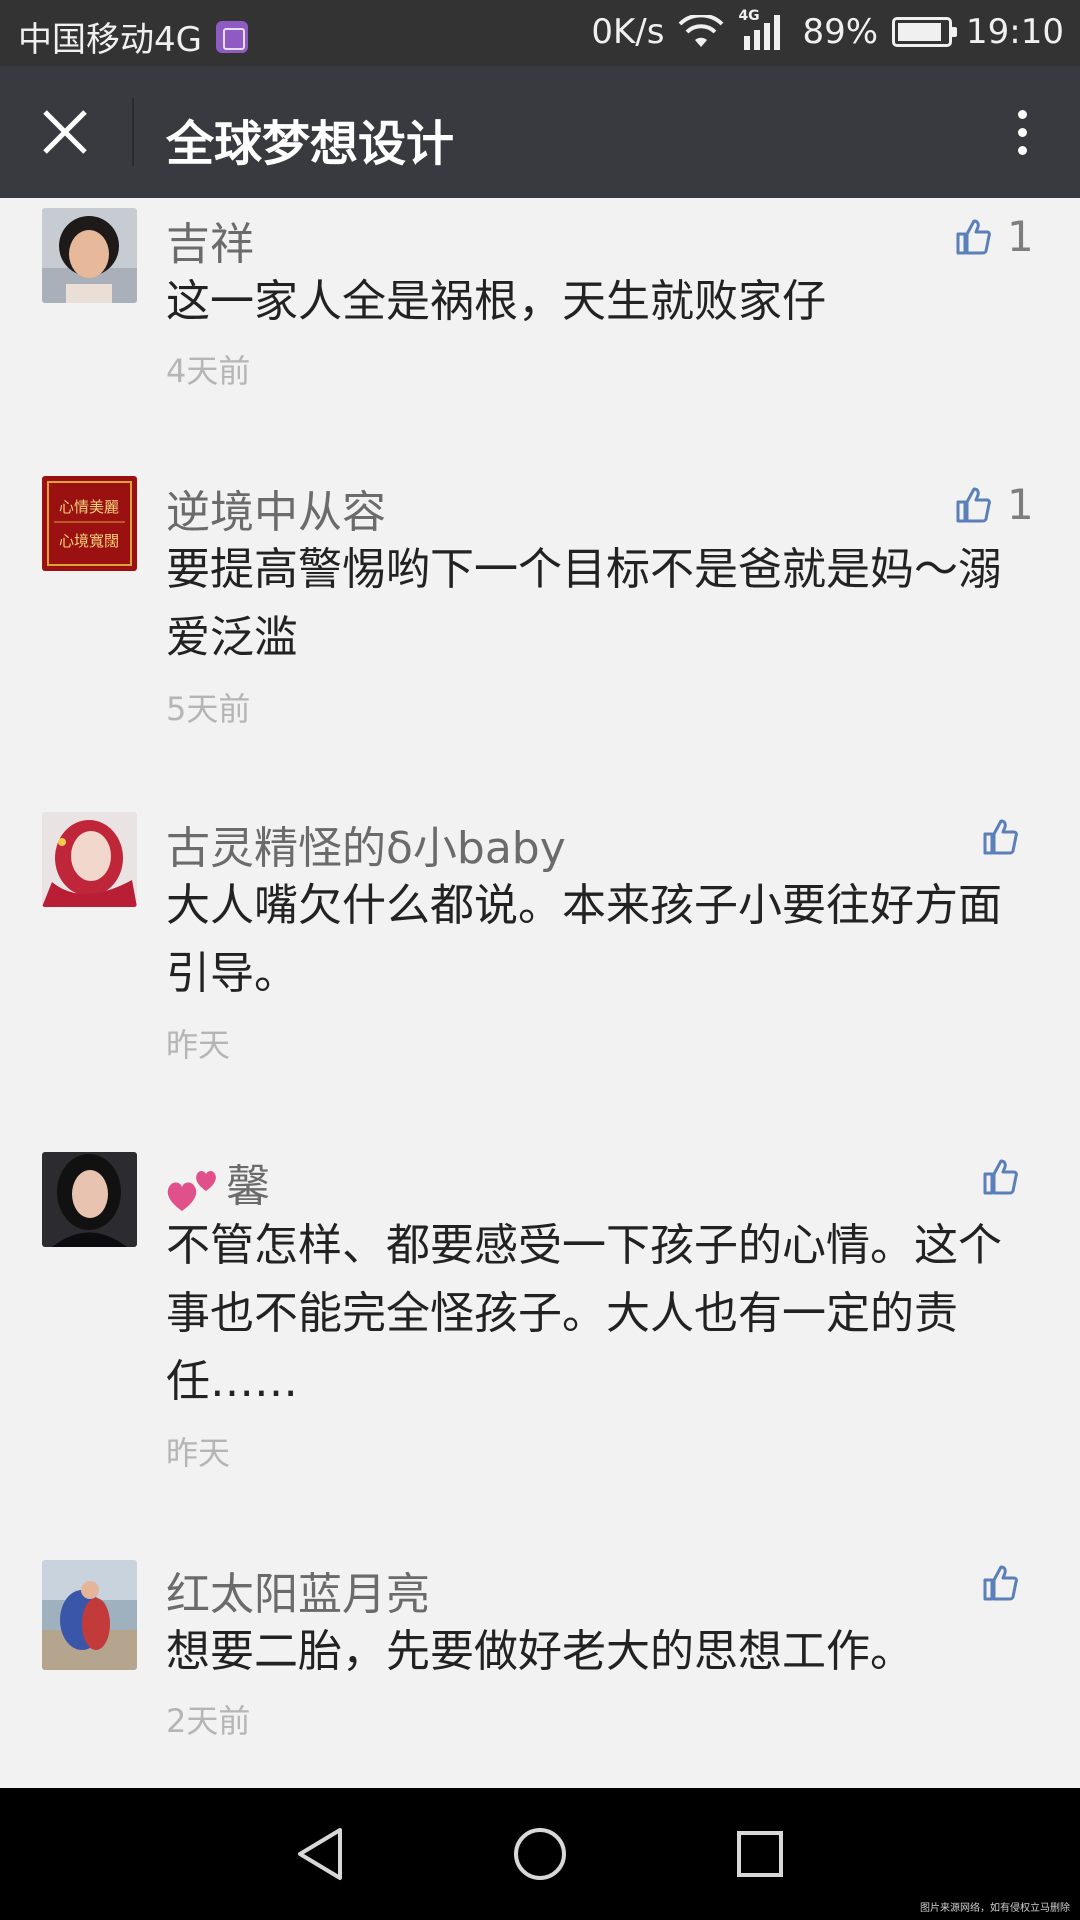 The width and height of the screenshot is (1080, 1920). Describe the element at coordinates (540, 132) in the screenshot. I see `title-bar: 全球梦想设计` at that location.